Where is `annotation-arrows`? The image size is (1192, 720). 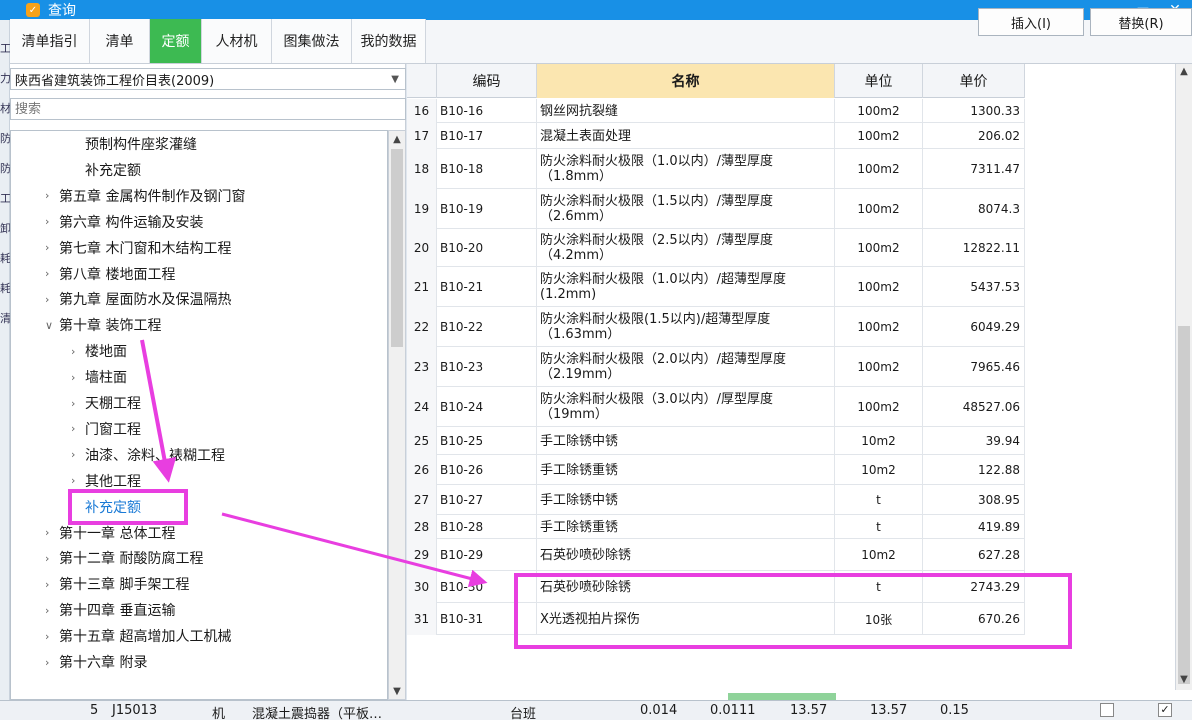
annotation-arrows is located at coordinates (314, 463).